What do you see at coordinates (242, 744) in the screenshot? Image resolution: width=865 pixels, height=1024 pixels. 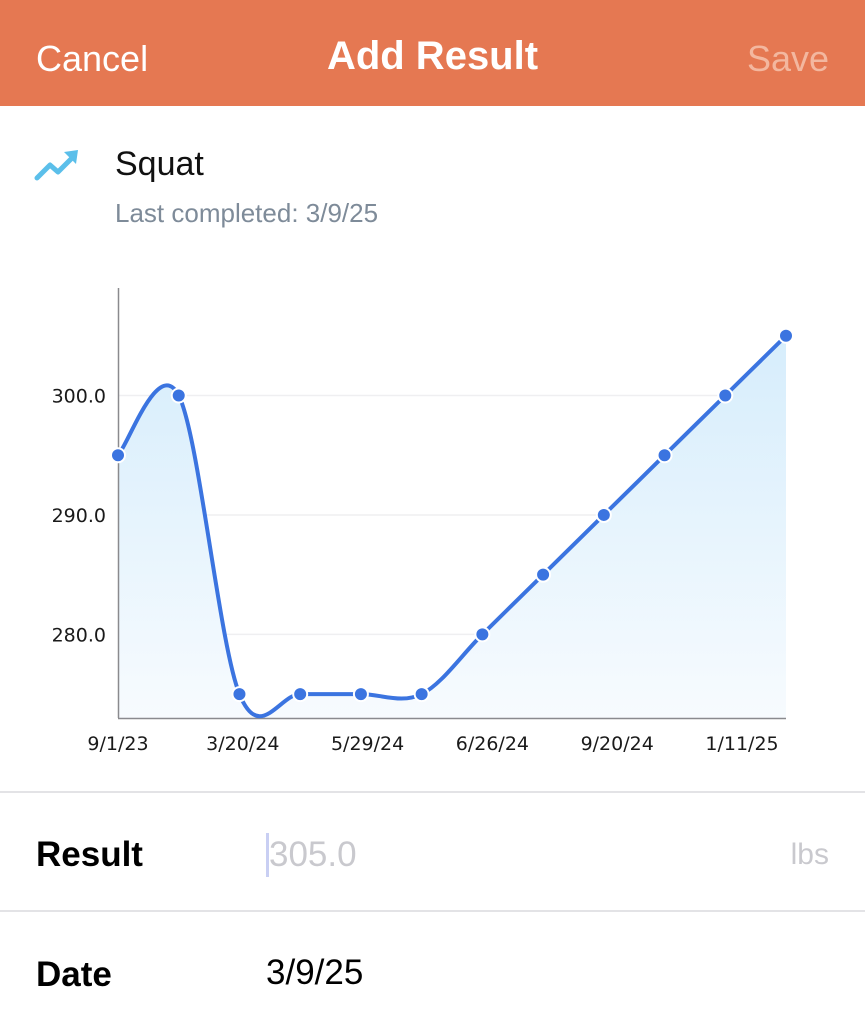 I see `x-tick-label: 3/20/24` at bounding box center [242, 744].